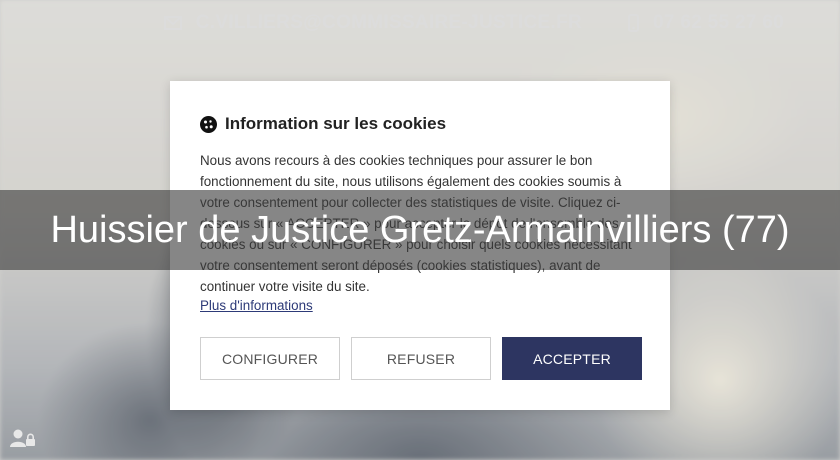  What do you see at coordinates (23, 438) in the screenshot?
I see `user-lock-icon` at bounding box center [23, 438].